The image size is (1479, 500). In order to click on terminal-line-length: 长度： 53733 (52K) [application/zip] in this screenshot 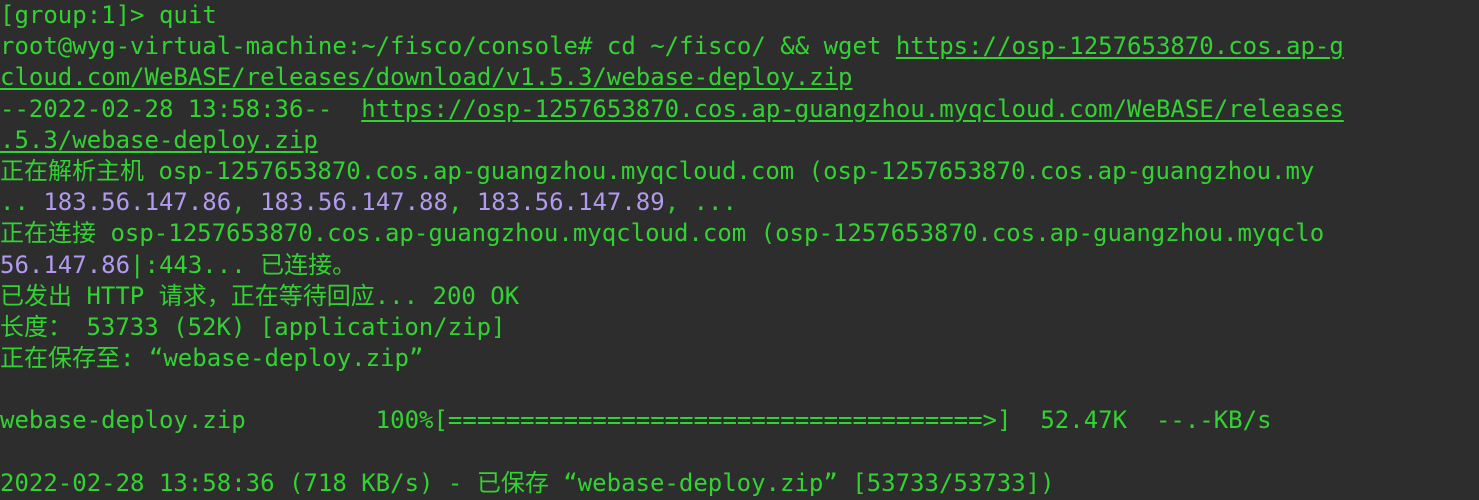, I will do `click(253, 326)`.